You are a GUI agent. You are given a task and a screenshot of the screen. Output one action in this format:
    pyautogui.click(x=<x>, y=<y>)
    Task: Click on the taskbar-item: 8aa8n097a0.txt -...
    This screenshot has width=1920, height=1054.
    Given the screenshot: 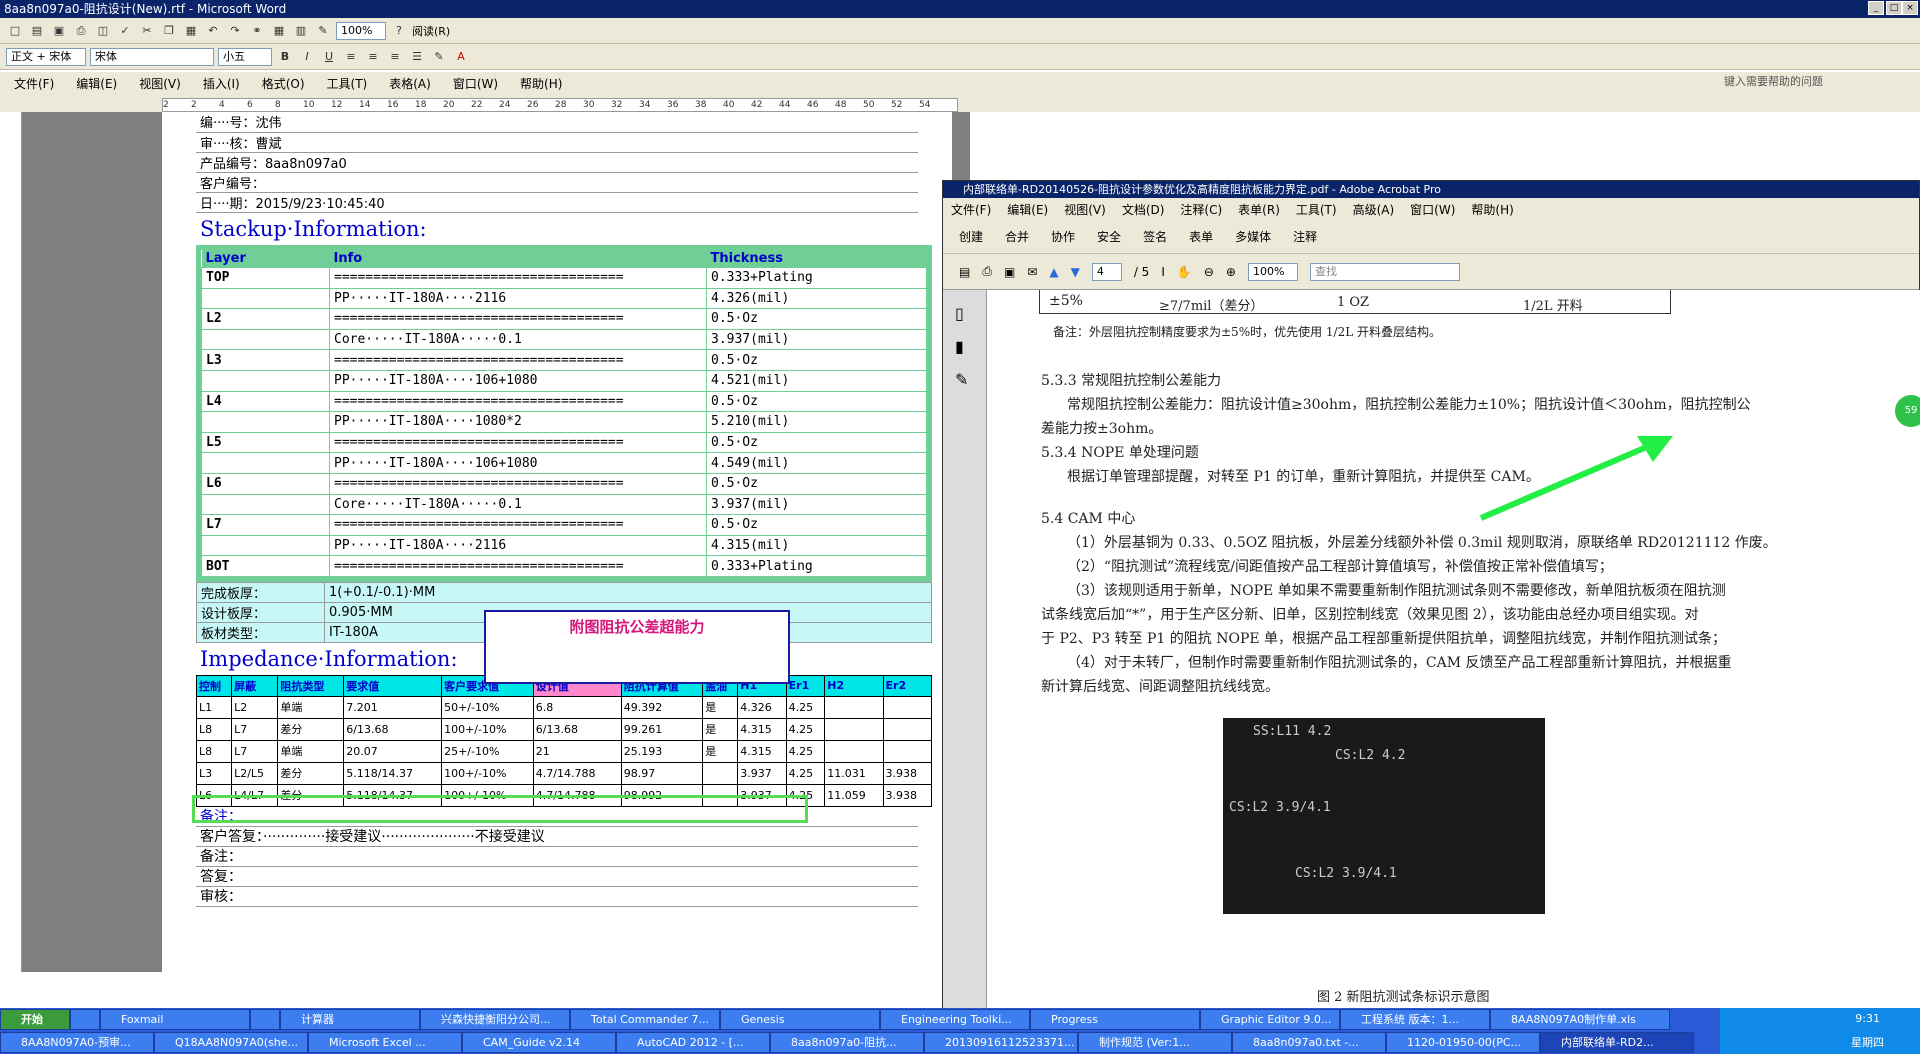 What is the action you would take?
    pyautogui.click(x=1309, y=1042)
    